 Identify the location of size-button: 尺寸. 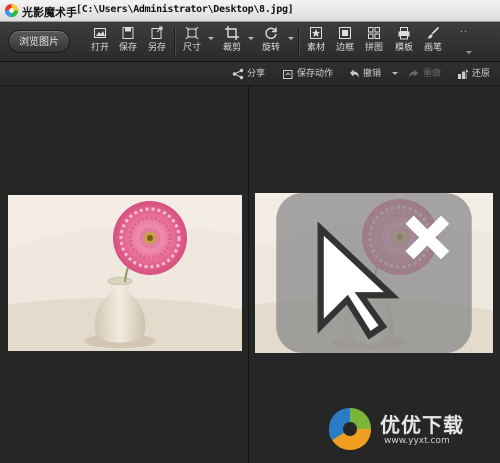
(192, 42).